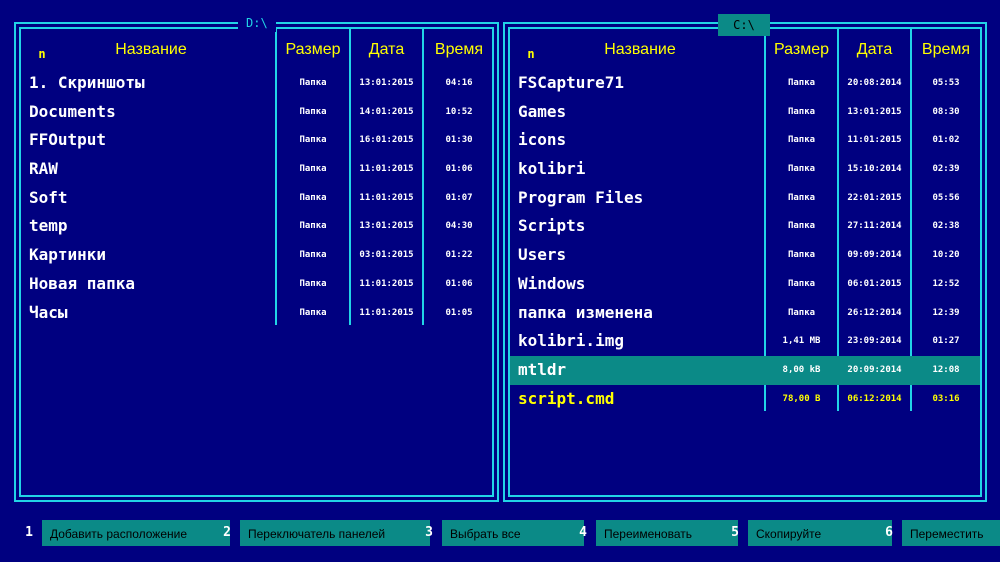 This screenshot has width=1000, height=562. Describe the element at coordinates (745, 284) in the screenshot. I see `file-row: Windows Папка 06:01:2015 12:52` at that location.